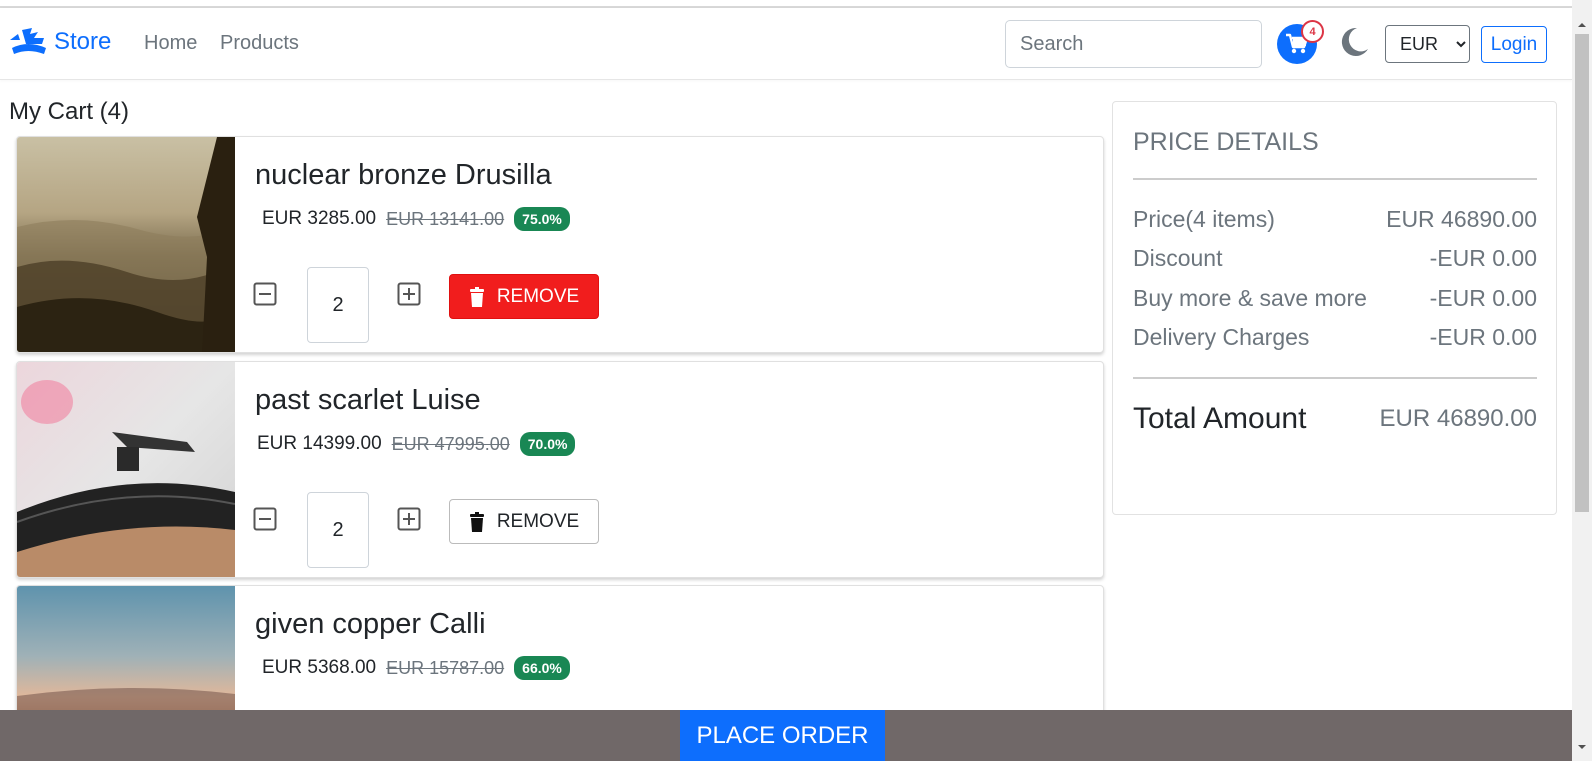  Describe the element at coordinates (445, 667) in the screenshot. I see `product-original-price: EUR 15787.00` at that location.